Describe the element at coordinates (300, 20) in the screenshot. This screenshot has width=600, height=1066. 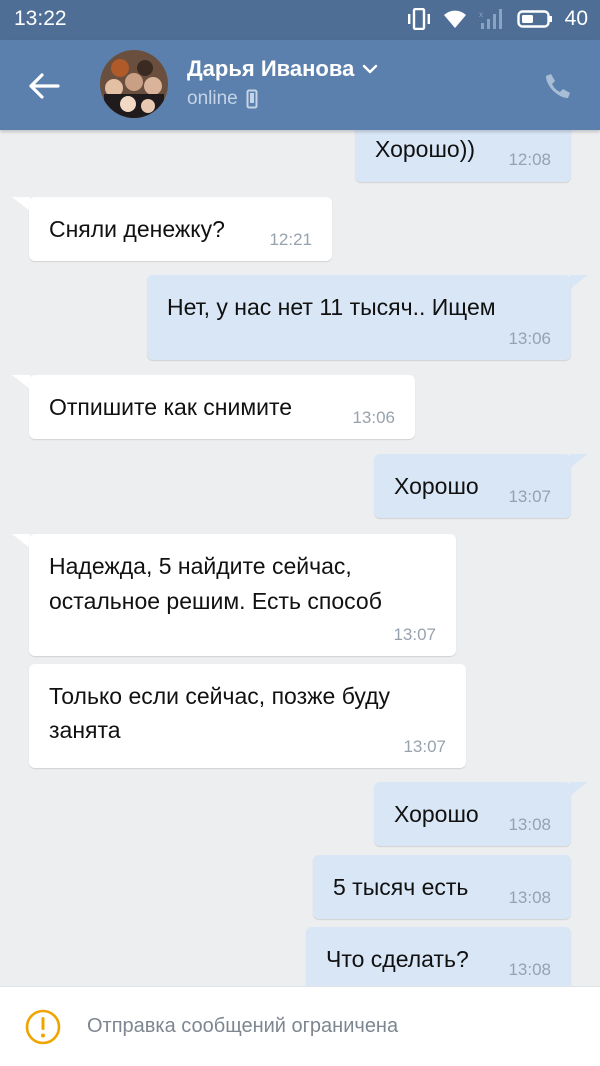
I see `status-bar: 13:22 x 40` at that location.